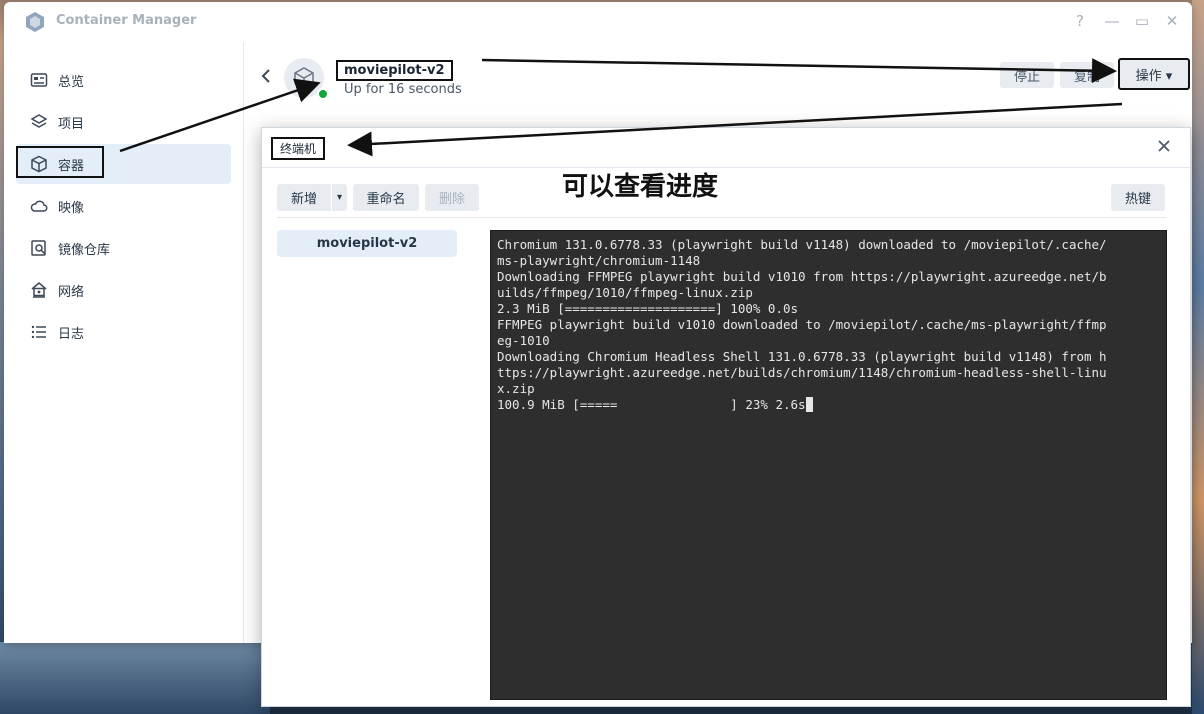  I want to click on sidebar-item-label: 项目, so click(71, 124).